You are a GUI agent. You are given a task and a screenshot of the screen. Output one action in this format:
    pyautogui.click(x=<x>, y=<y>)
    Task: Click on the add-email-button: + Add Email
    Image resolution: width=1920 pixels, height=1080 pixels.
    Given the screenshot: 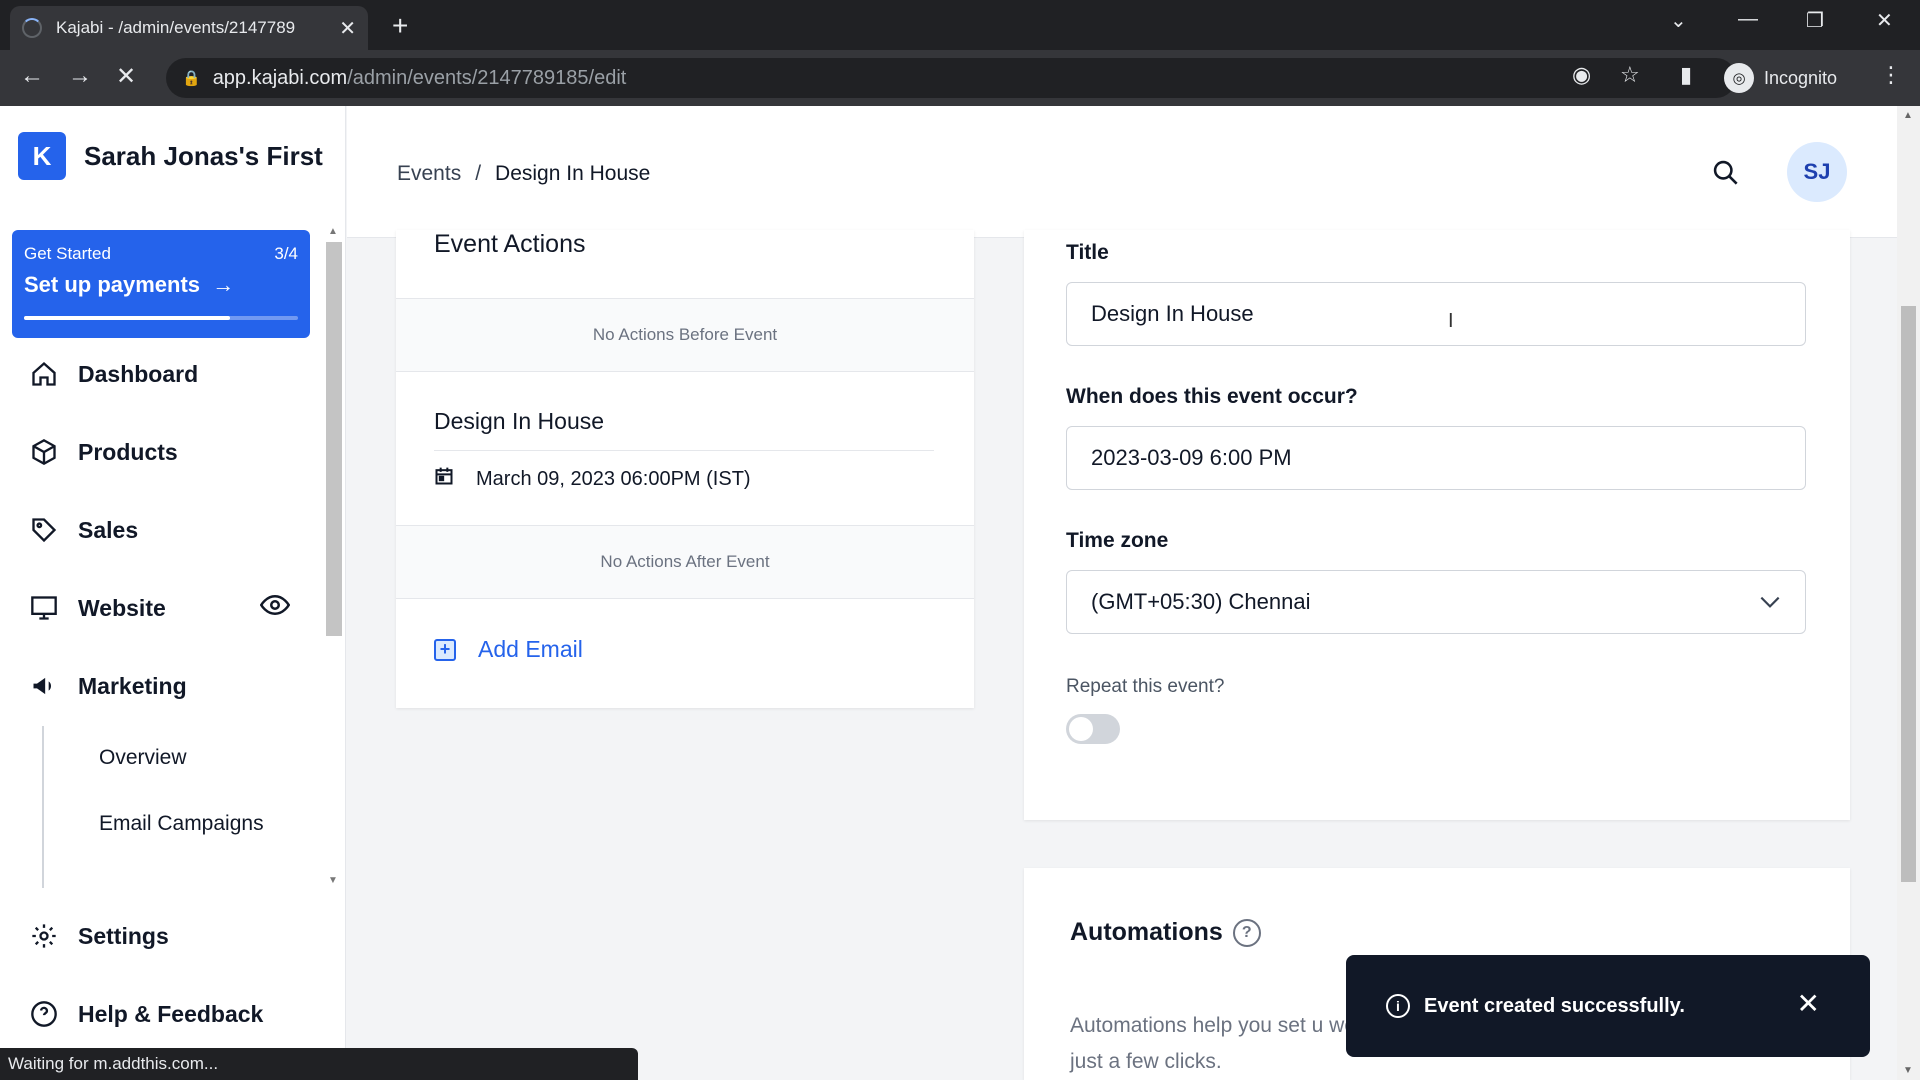 What is the action you would take?
    pyautogui.click(x=508, y=649)
    